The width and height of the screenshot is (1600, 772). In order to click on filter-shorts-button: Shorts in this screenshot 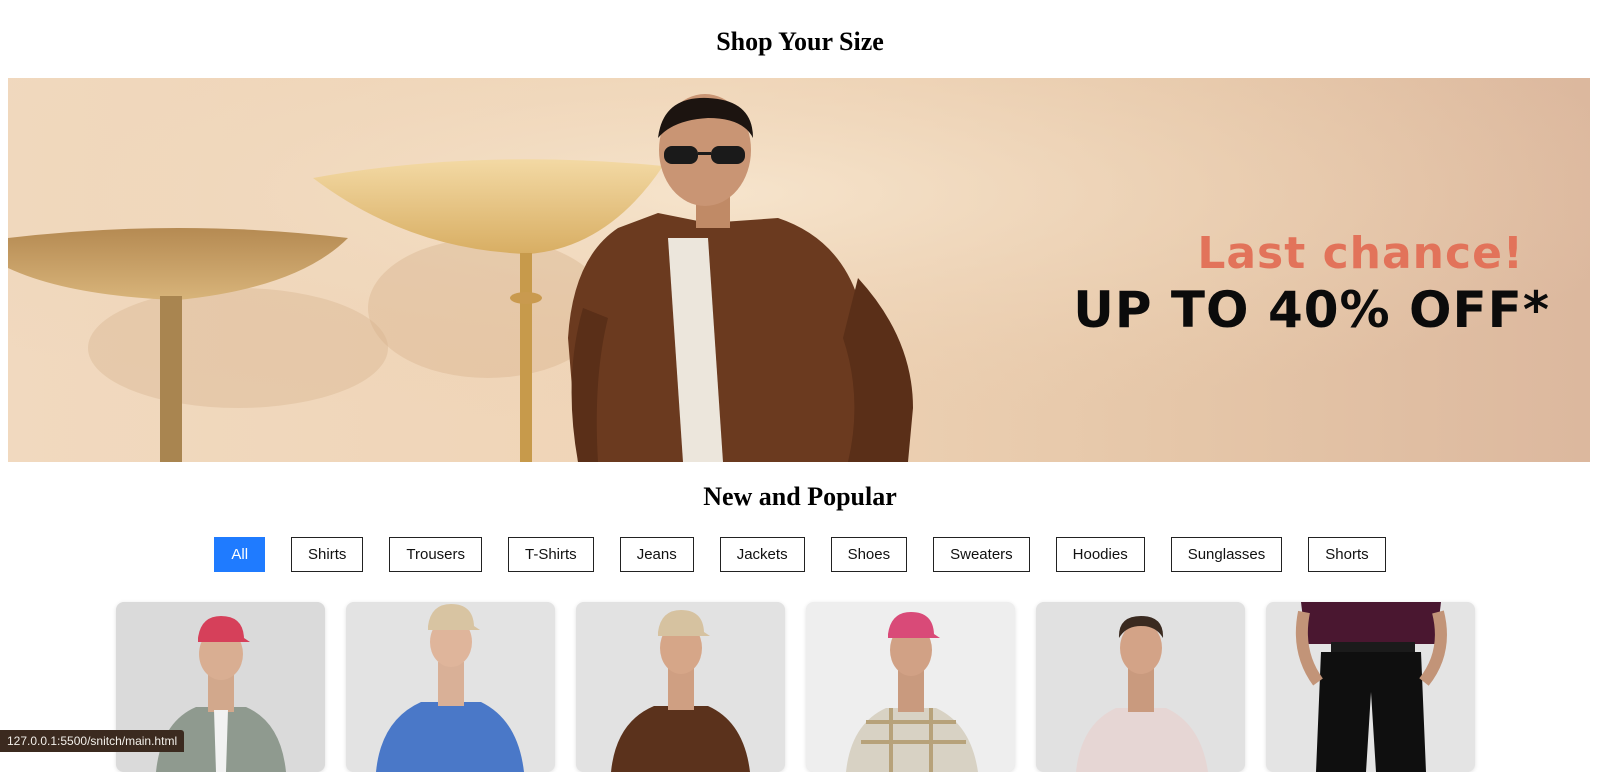, I will do `click(1347, 554)`.